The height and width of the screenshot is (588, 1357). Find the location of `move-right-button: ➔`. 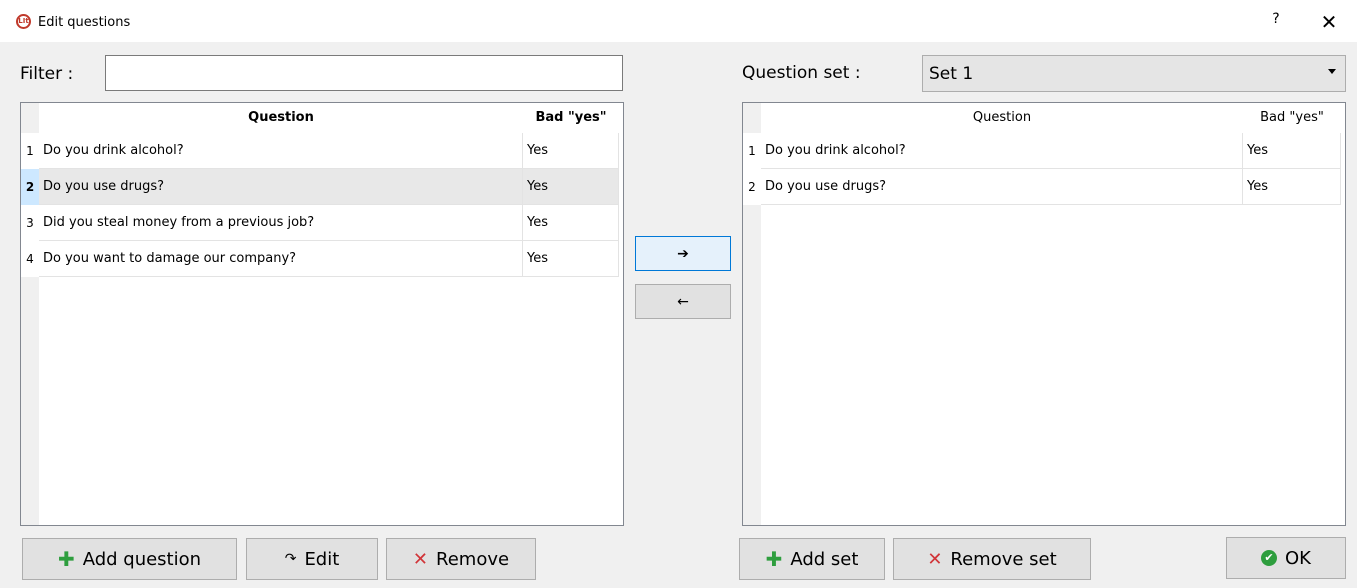

move-right-button: ➔ is located at coordinates (683, 253).